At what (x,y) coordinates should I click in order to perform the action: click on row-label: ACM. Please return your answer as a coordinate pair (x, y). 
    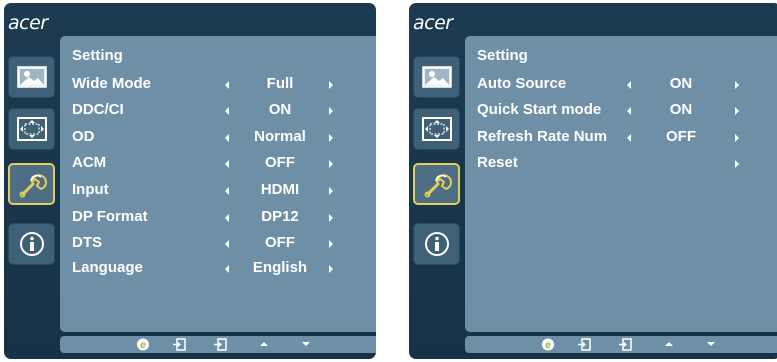
    Looking at the image, I should click on (89, 162).